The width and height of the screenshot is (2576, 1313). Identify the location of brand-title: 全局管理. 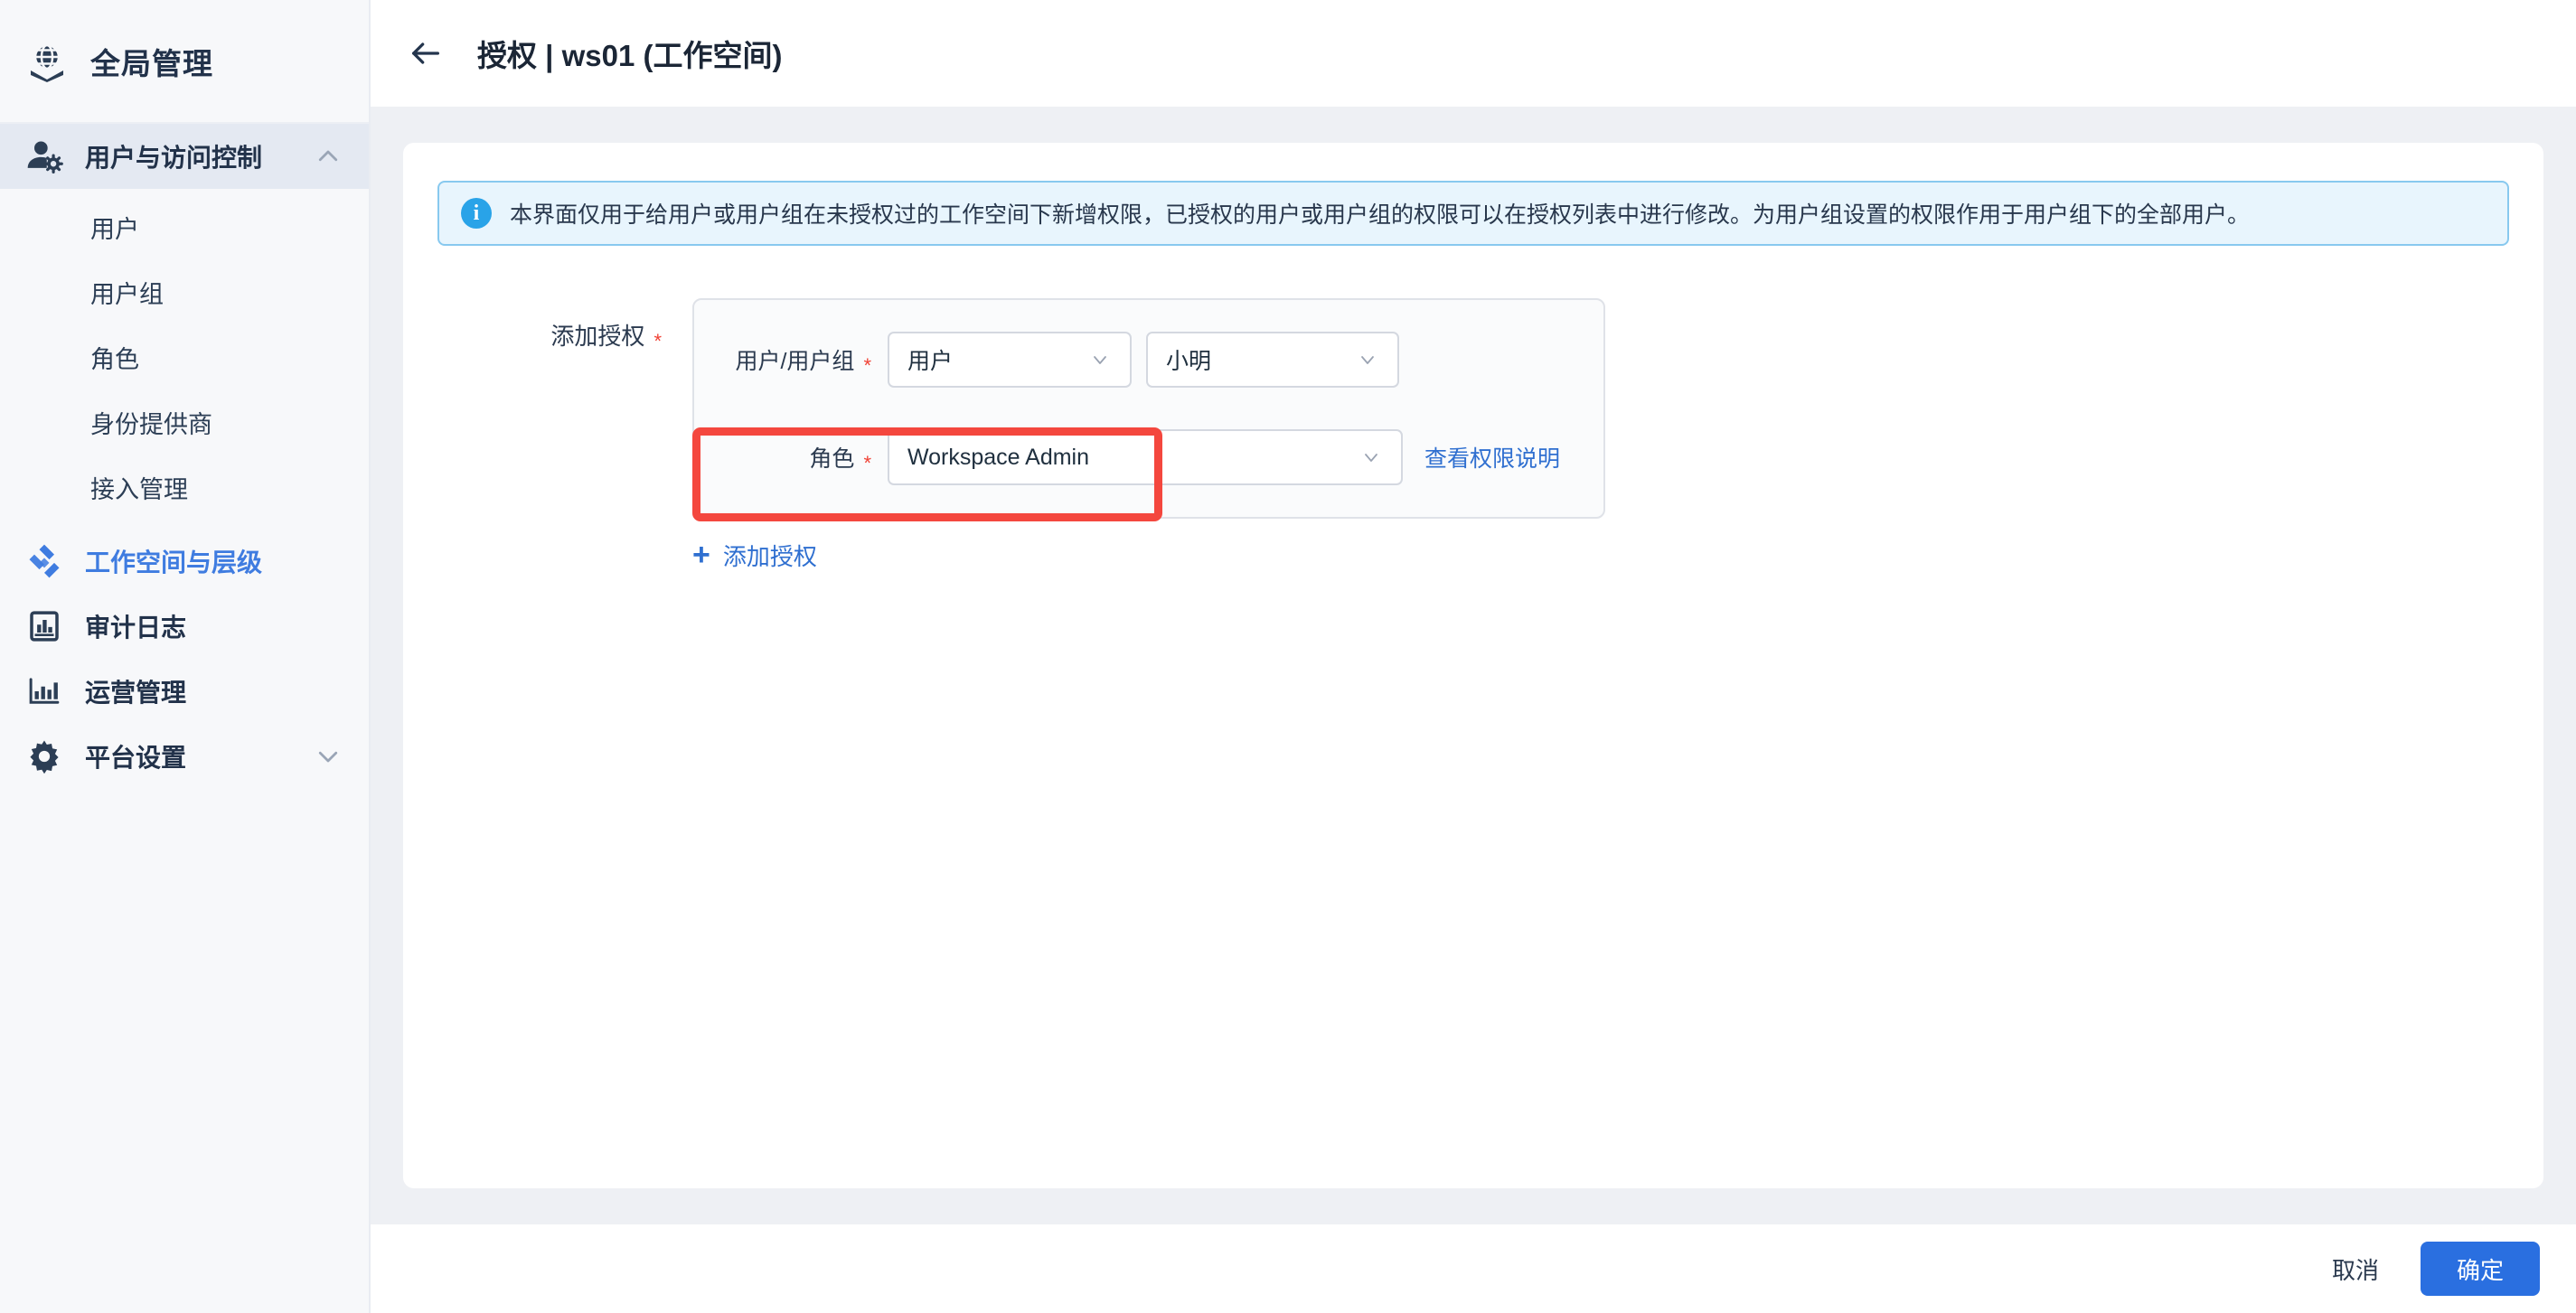
(151, 63).